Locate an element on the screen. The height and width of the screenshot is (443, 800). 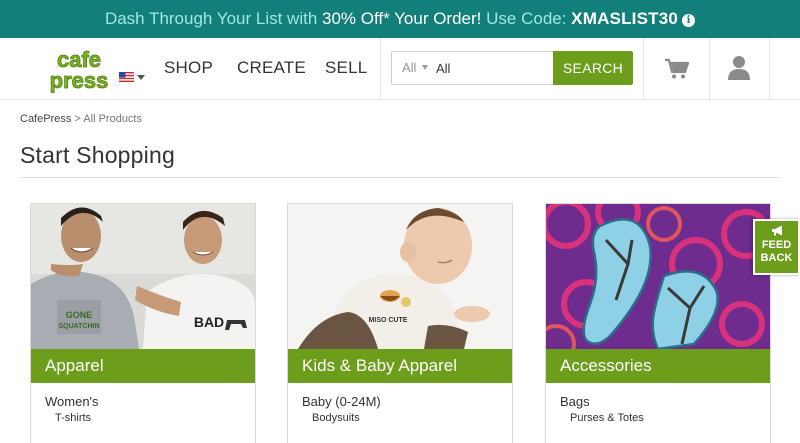
breadcrumb: CafePress > All Products is located at coordinates (81, 119).